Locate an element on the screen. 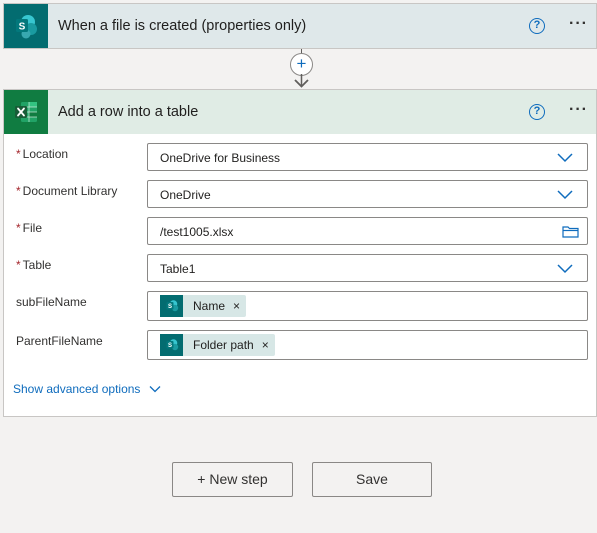 The height and width of the screenshot is (533, 597). token-label: Folder path is located at coordinates (223, 345).